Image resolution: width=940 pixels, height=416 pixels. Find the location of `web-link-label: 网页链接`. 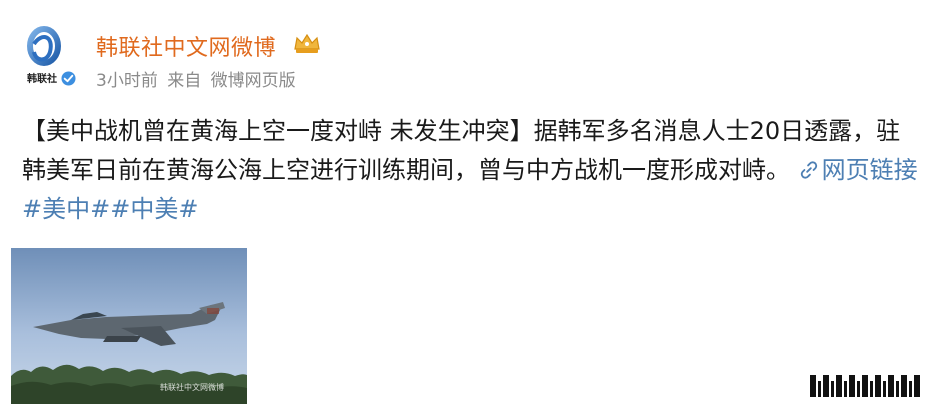

web-link-label: 网页链接 is located at coordinates (869, 170).